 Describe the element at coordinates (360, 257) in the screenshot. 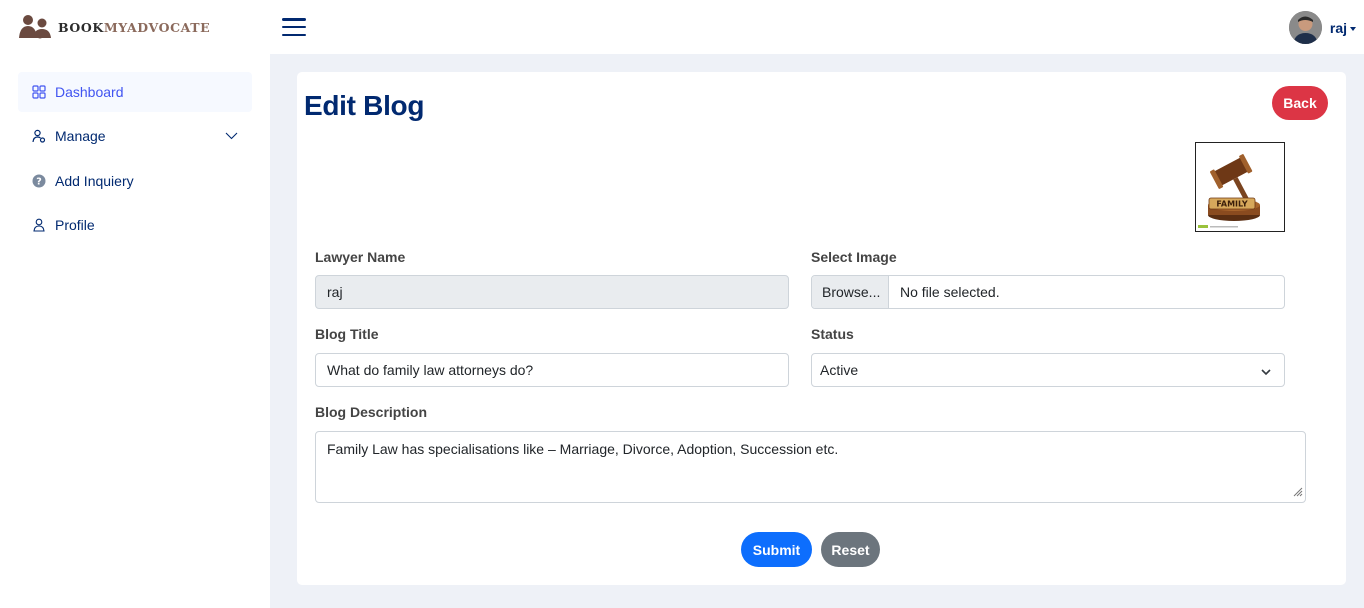

I see `lawyer-name-label: Lawyer Name` at that location.